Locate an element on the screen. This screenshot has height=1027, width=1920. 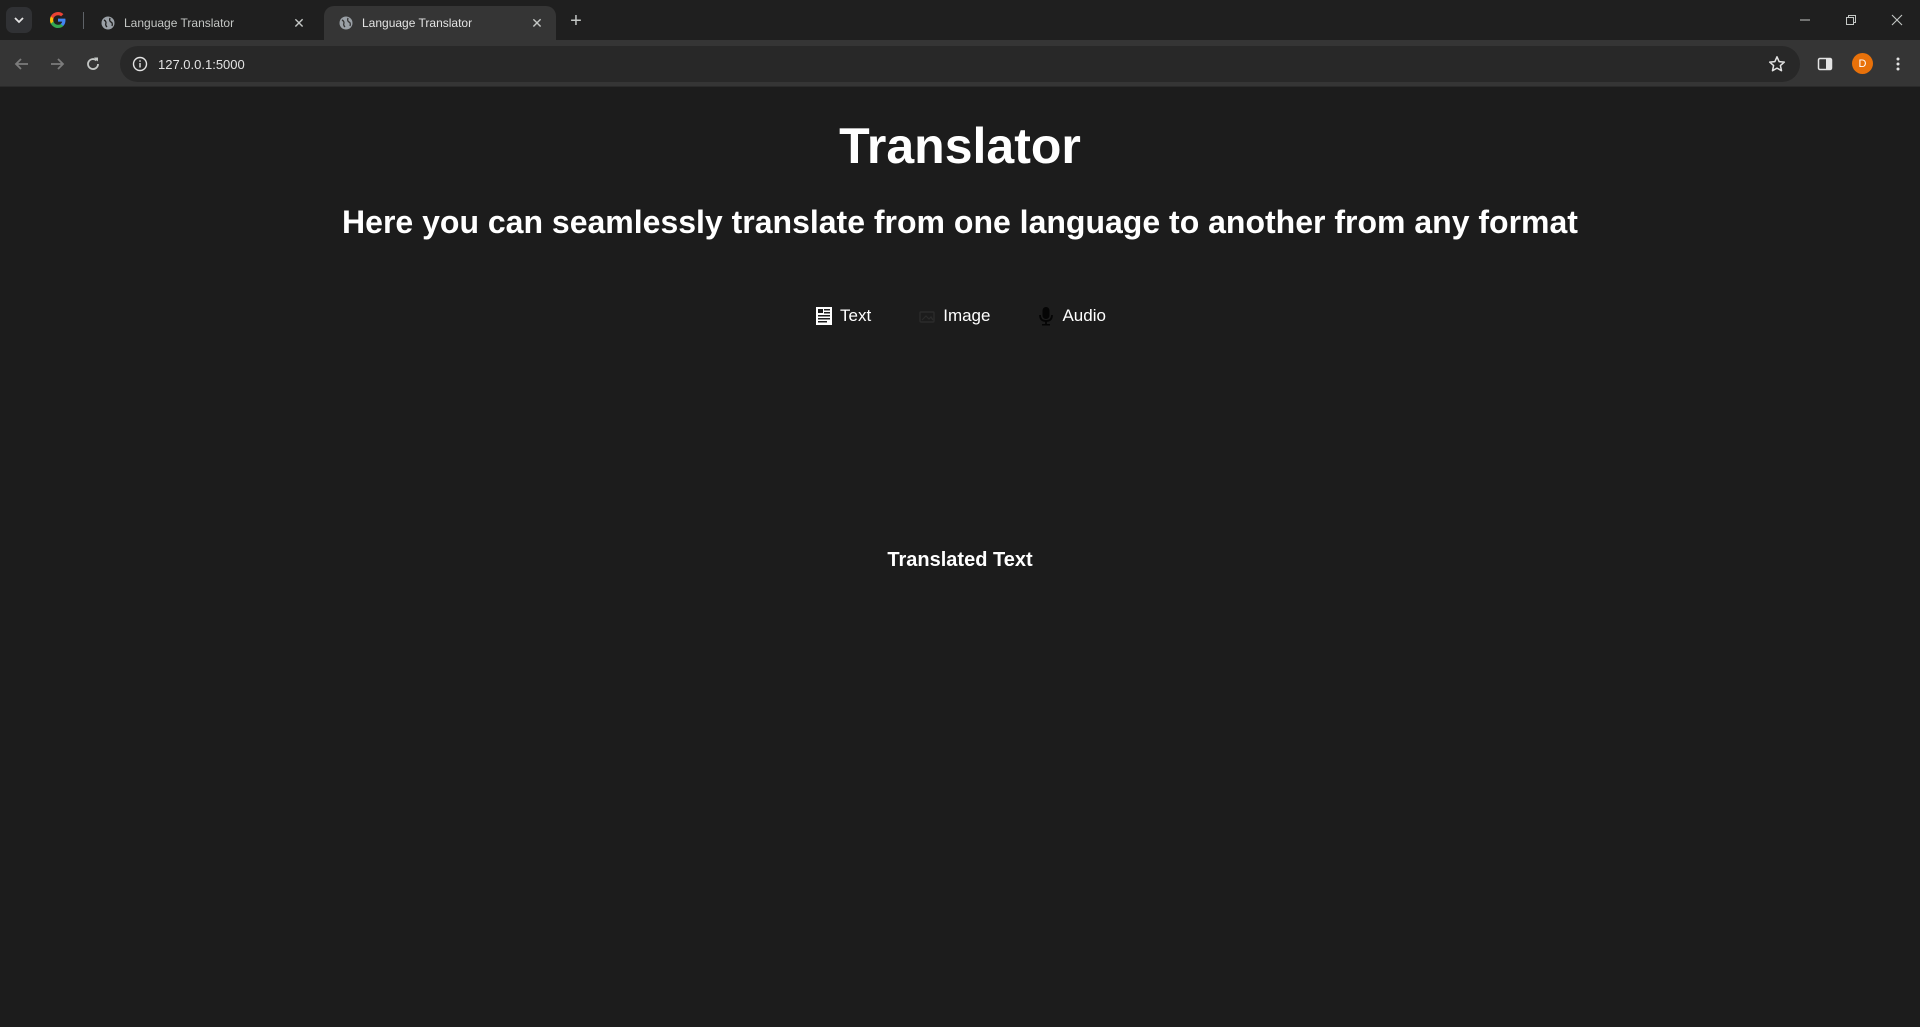
browser-menu-button is located at coordinates (1898, 64).